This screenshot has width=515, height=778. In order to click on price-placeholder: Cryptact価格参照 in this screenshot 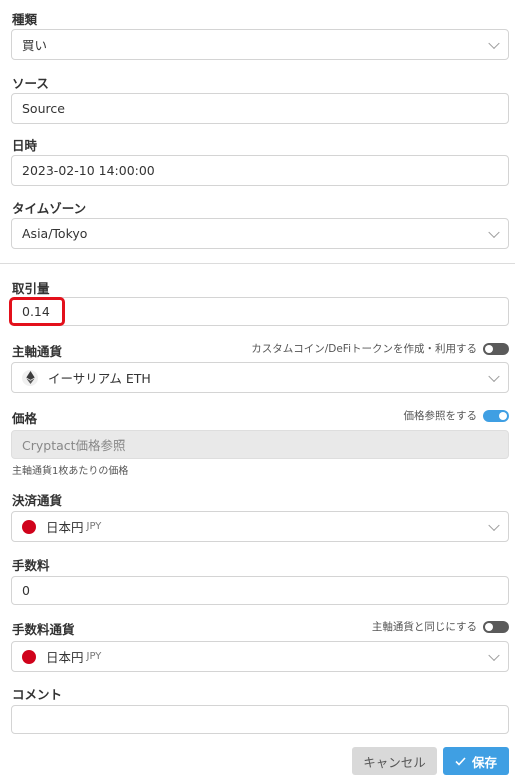, I will do `click(74, 445)`.